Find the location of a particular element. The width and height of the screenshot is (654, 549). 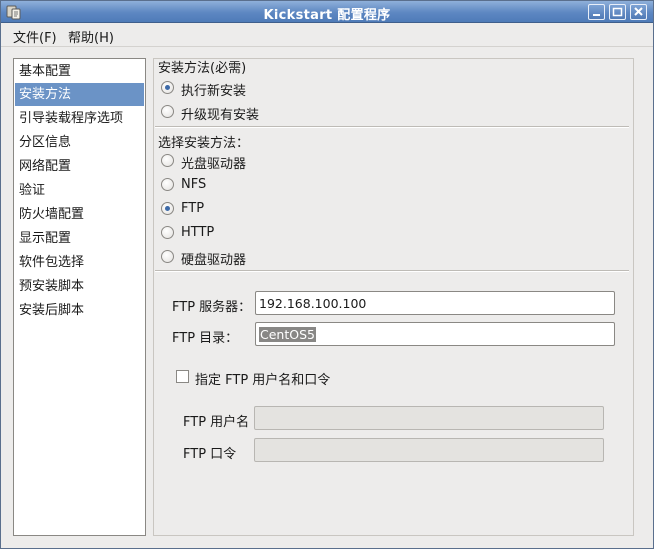

minimize-button is located at coordinates (596, 12).